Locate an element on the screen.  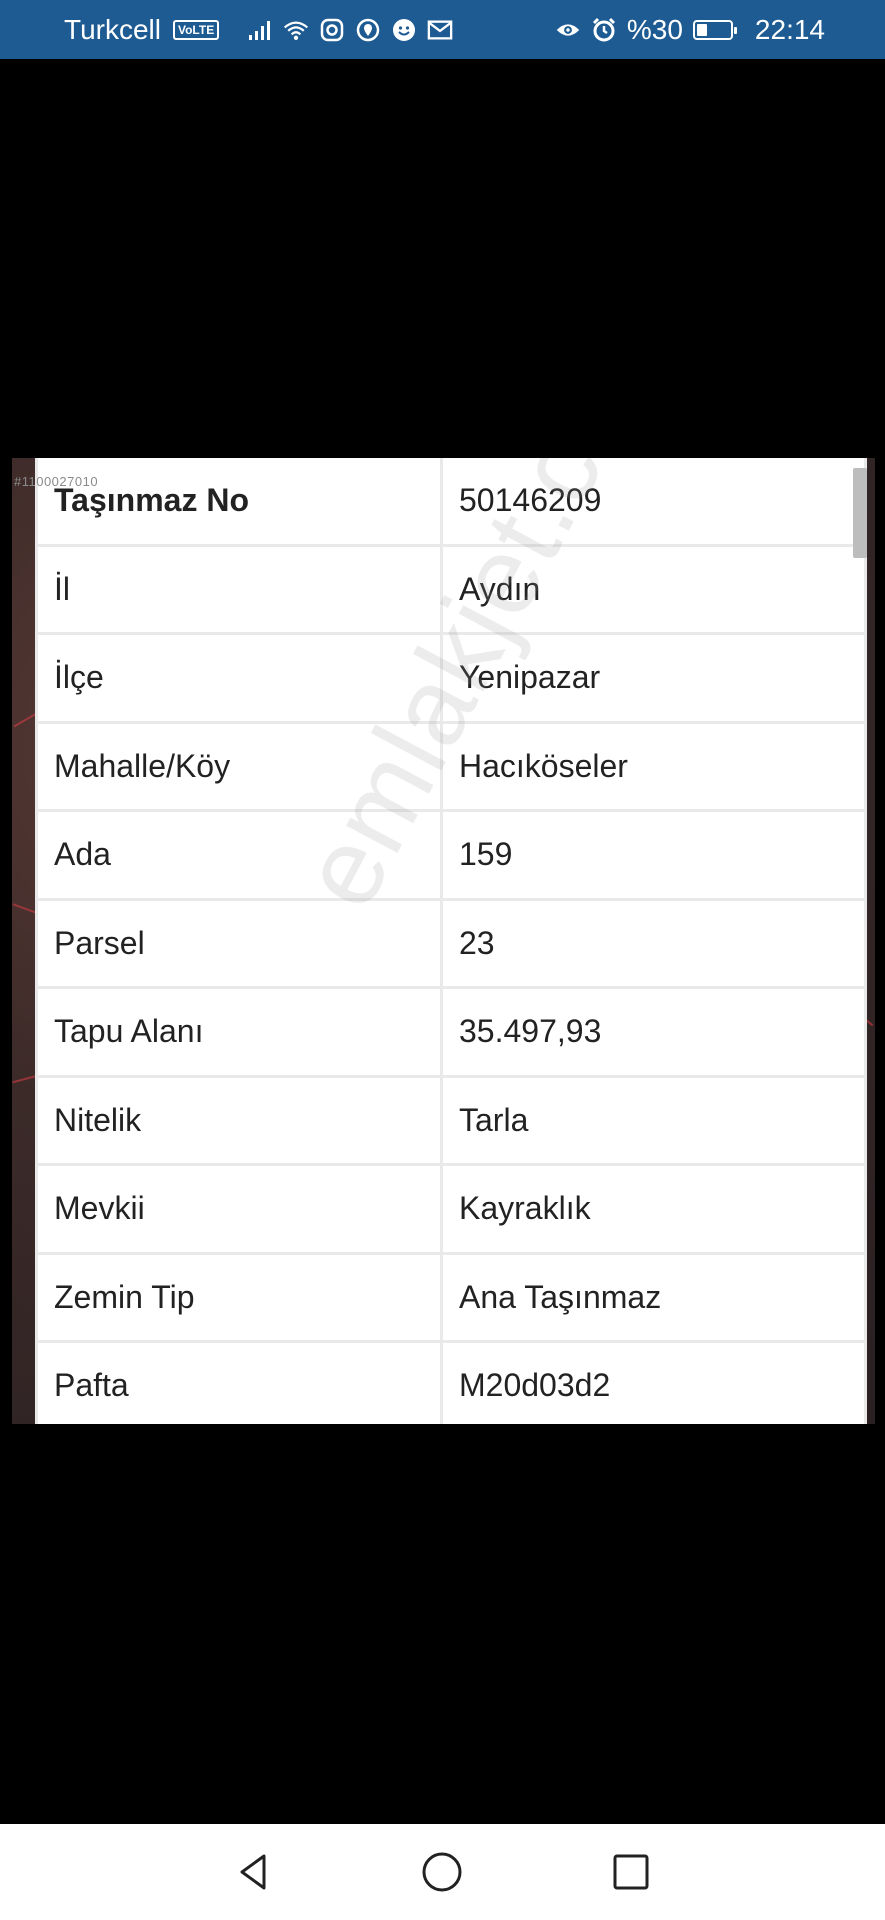
navigation-bar is located at coordinates (442, 1872).